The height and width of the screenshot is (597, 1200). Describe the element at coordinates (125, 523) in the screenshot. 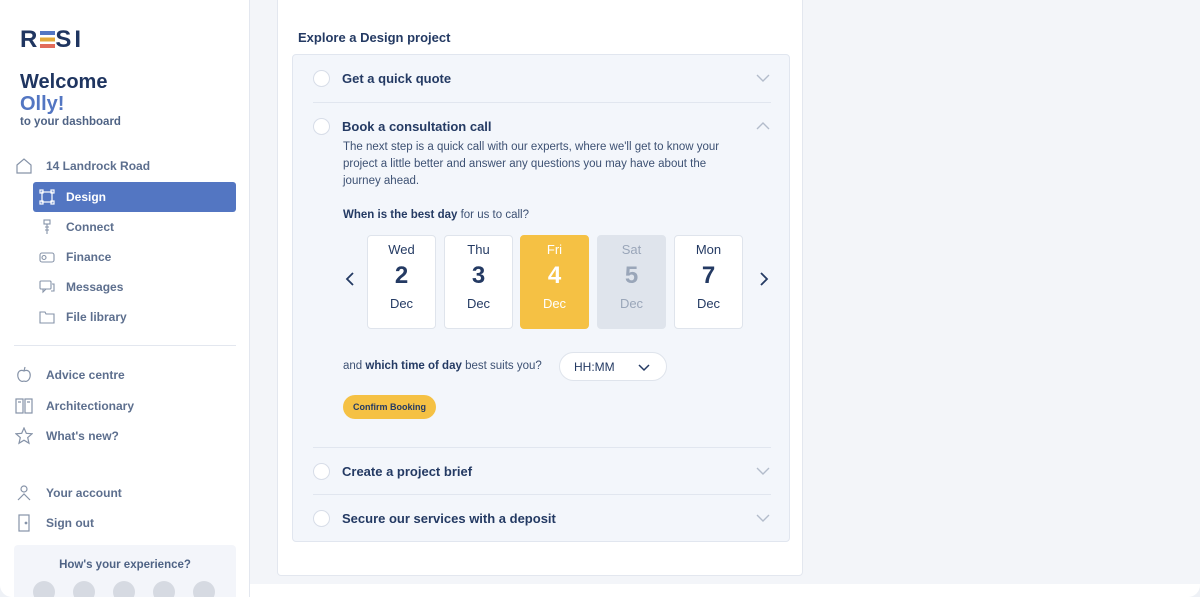

I see `sidebar-item-sign-out: Sign out` at that location.